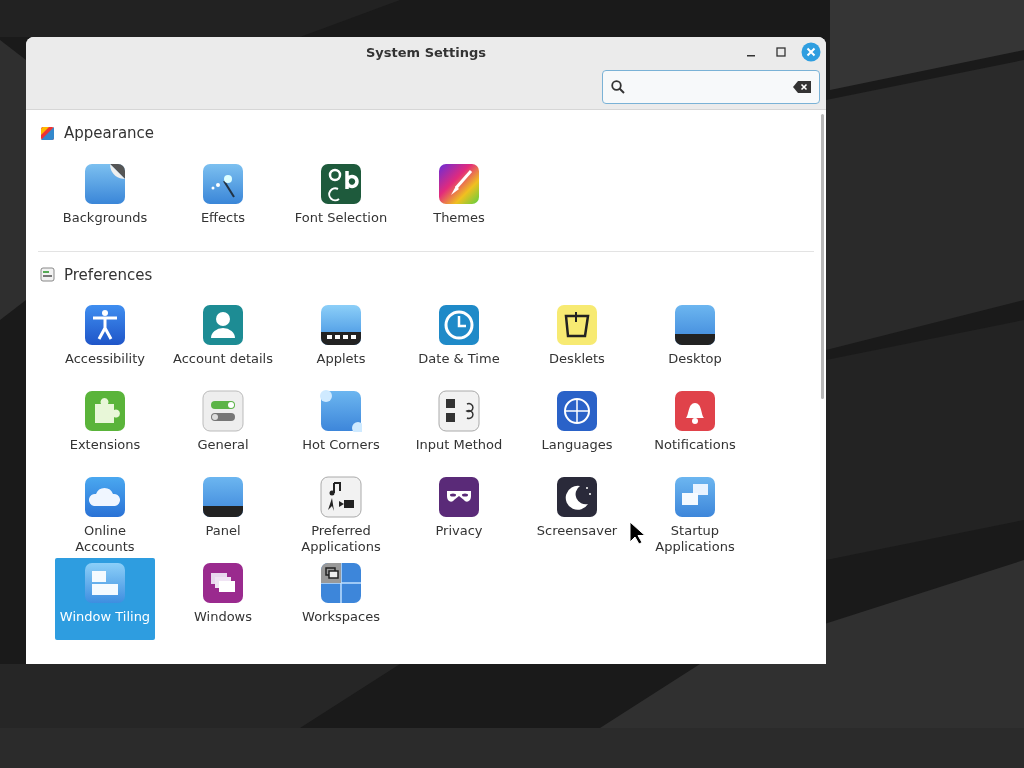 The height and width of the screenshot is (768, 1024). What do you see at coordinates (341, 497) in the screenshot?
I see `media-icon` at bounding box center [341, 497].